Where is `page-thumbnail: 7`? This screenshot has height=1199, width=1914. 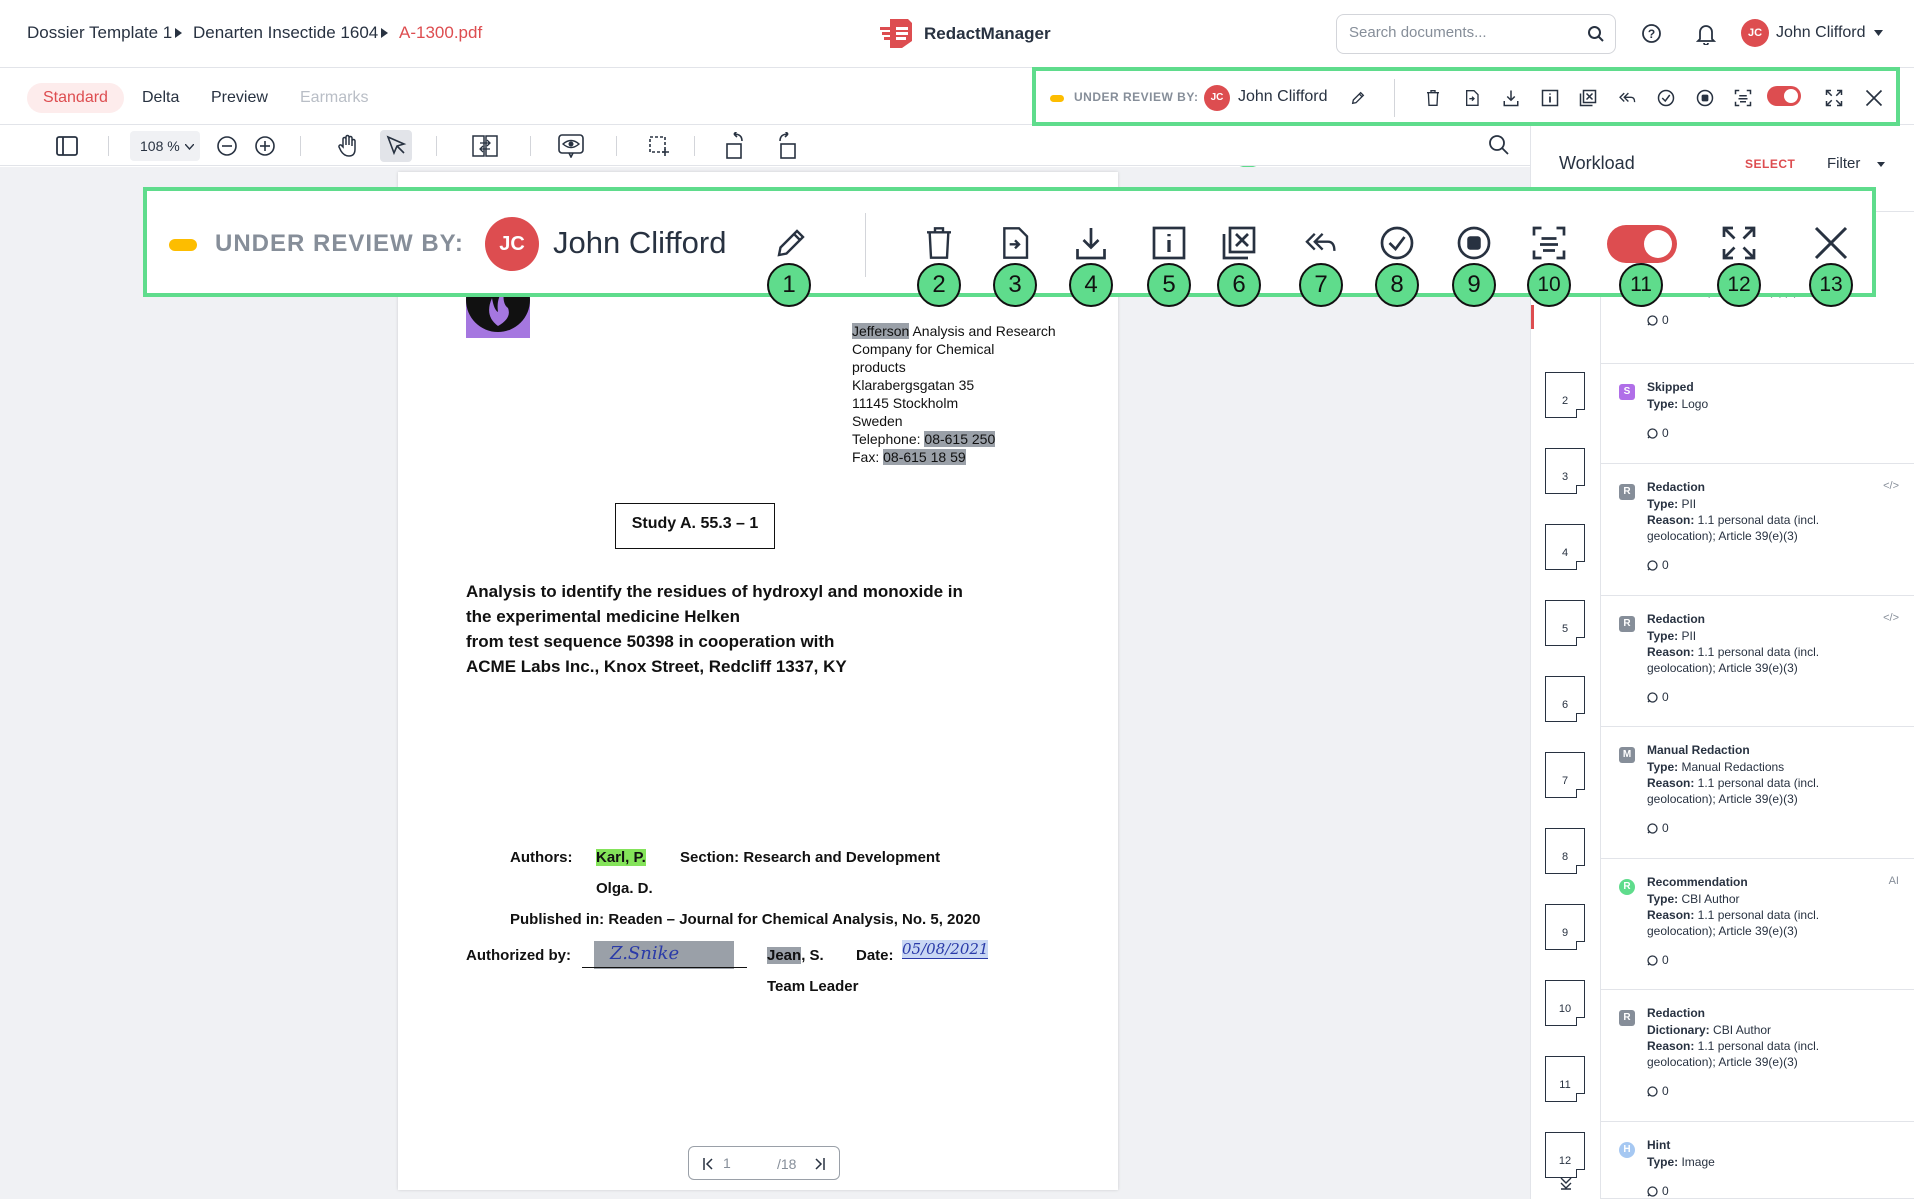 page-thumbnail: 7 is located at coordinates (1565, 775).